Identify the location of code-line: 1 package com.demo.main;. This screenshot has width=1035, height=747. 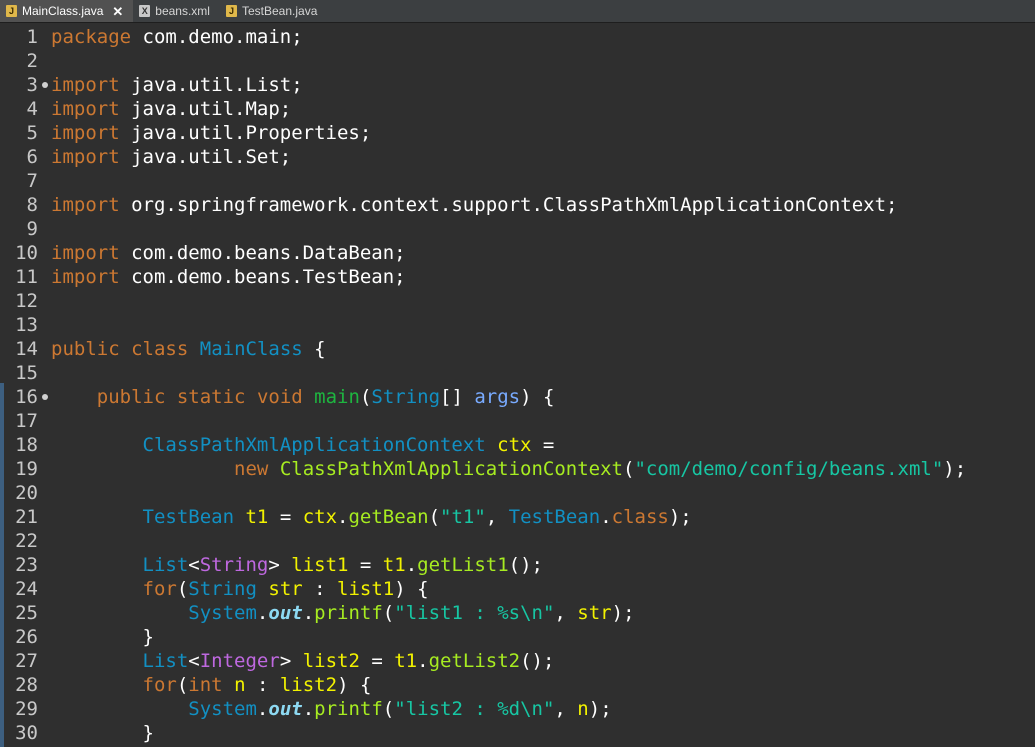
(517, 37).